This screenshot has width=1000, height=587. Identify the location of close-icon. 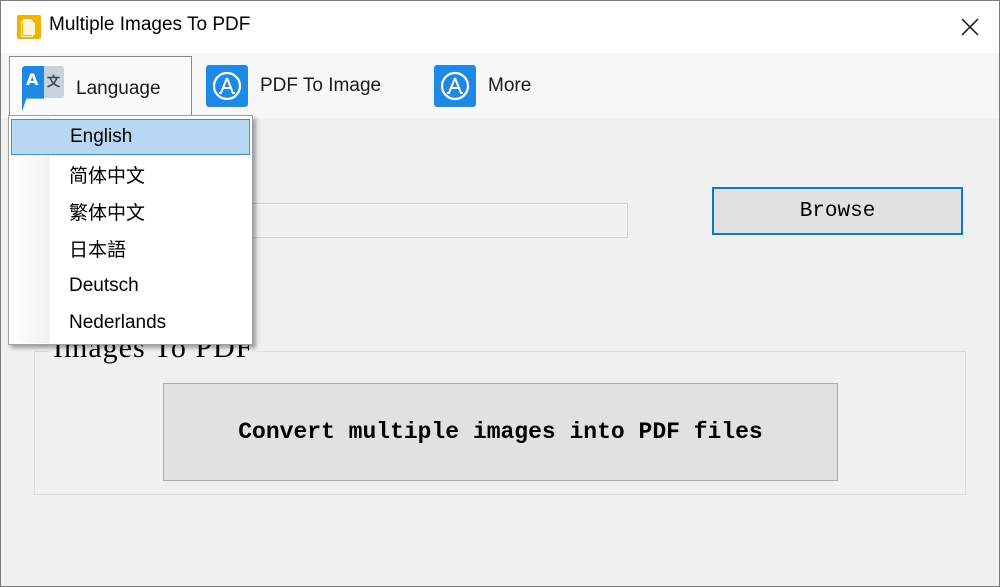
(970, 27).